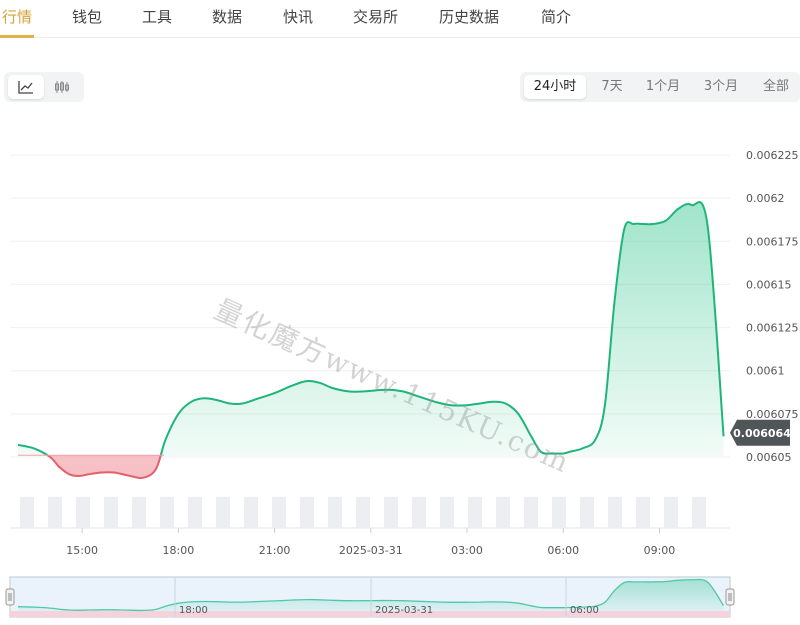 The image size is (800, 625). I want to click on y-tick-label: 0.006075, so click(772, 414).